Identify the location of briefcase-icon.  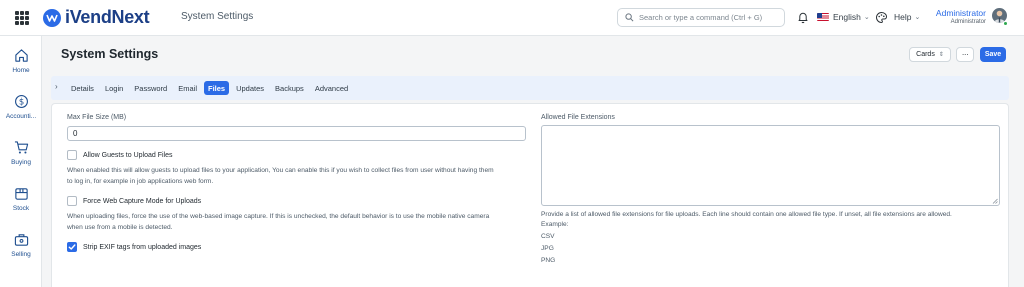
(21, 240).